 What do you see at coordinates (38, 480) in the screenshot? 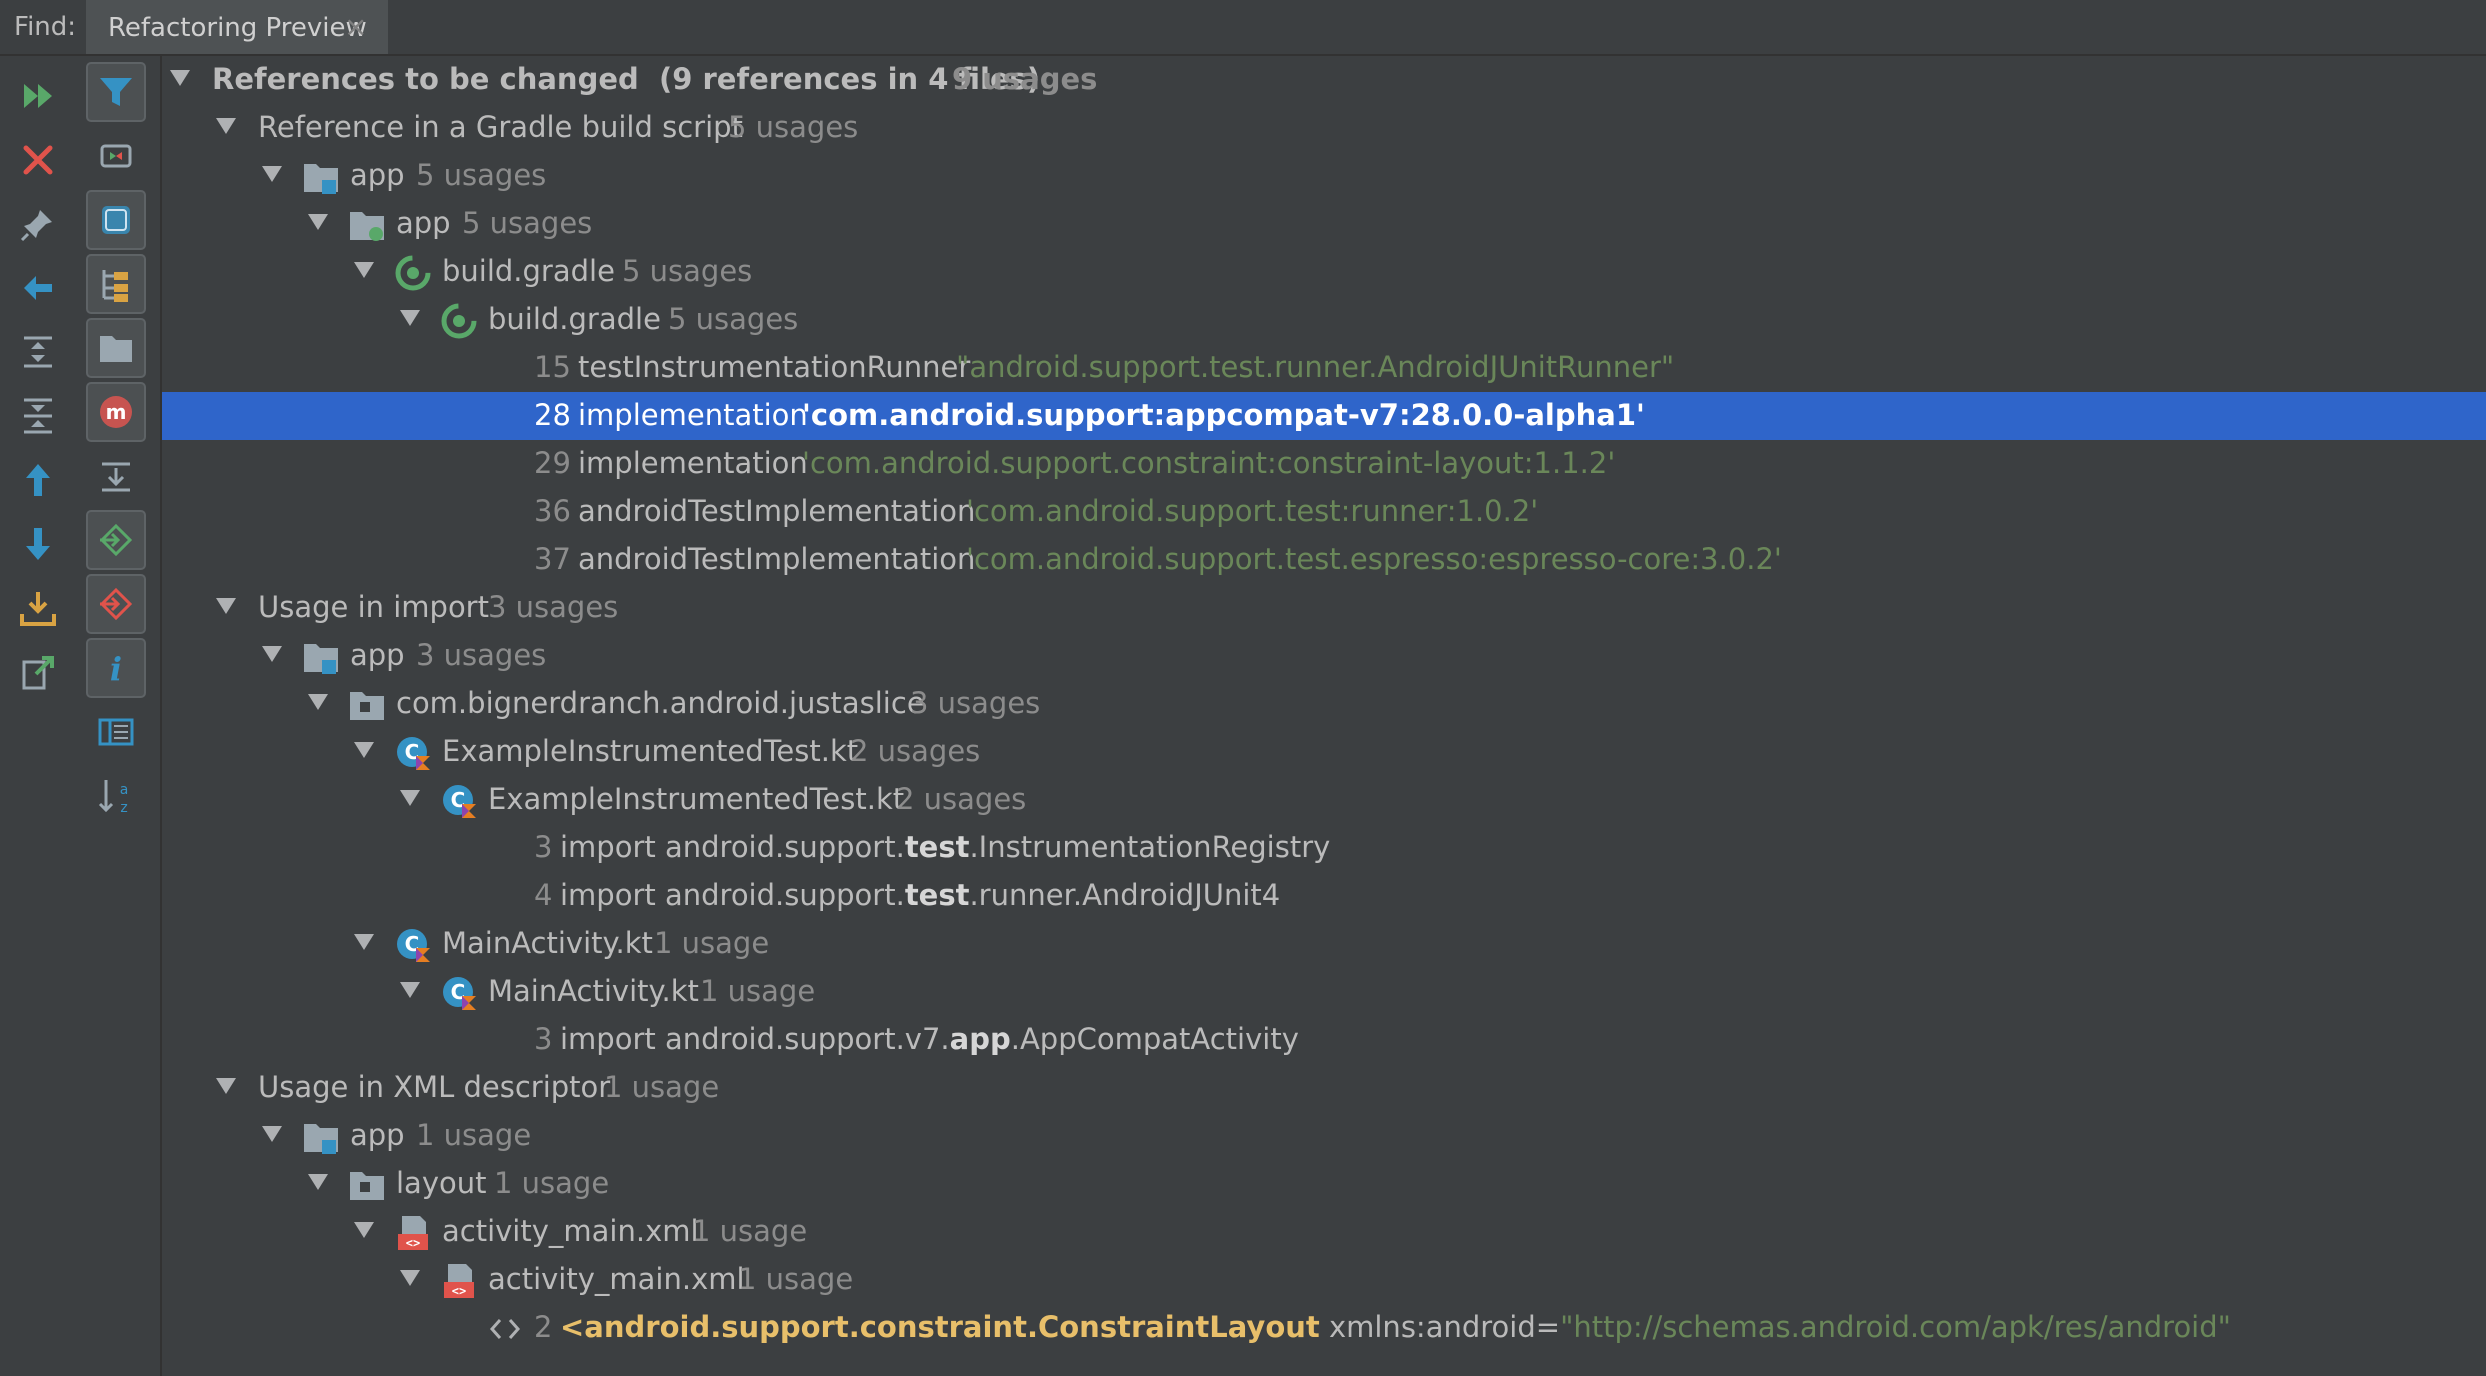
I see `up-icon` at bounding box center [38, 480].